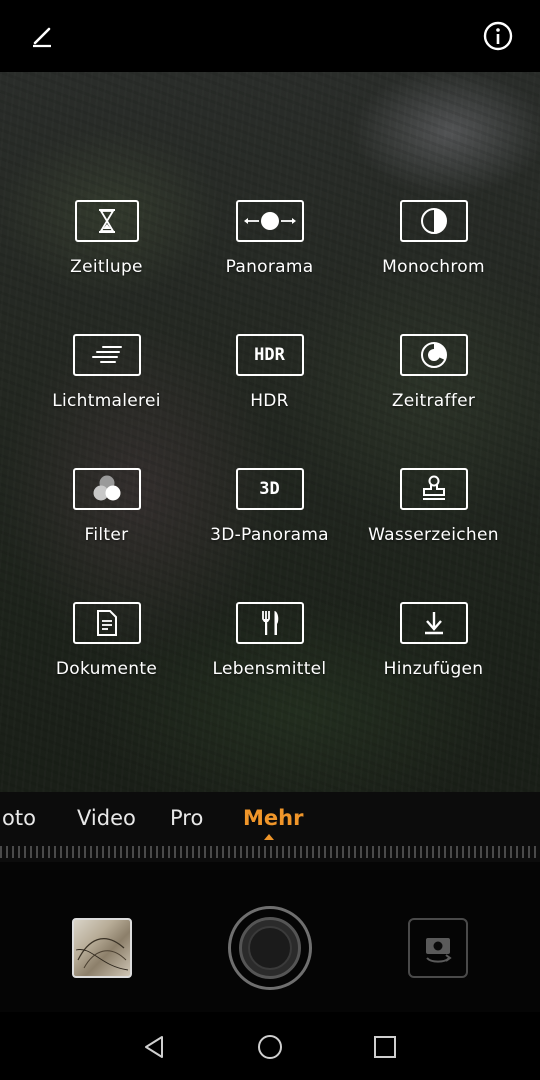 The image size is (540, 1080). What do you see at coordinates (269, 384) in the screenshot?
I see `mode-hdr: HDR HDR` at bounding box center [269, 384].